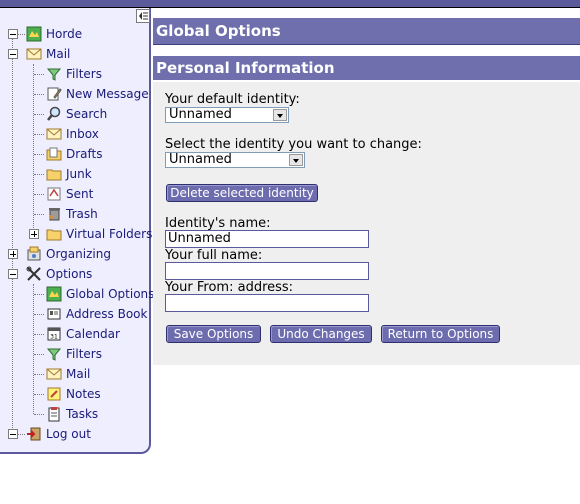 This screenshot has width=580, height=504. I want to click on collapse-sidebar-icon, so click(143, 16).